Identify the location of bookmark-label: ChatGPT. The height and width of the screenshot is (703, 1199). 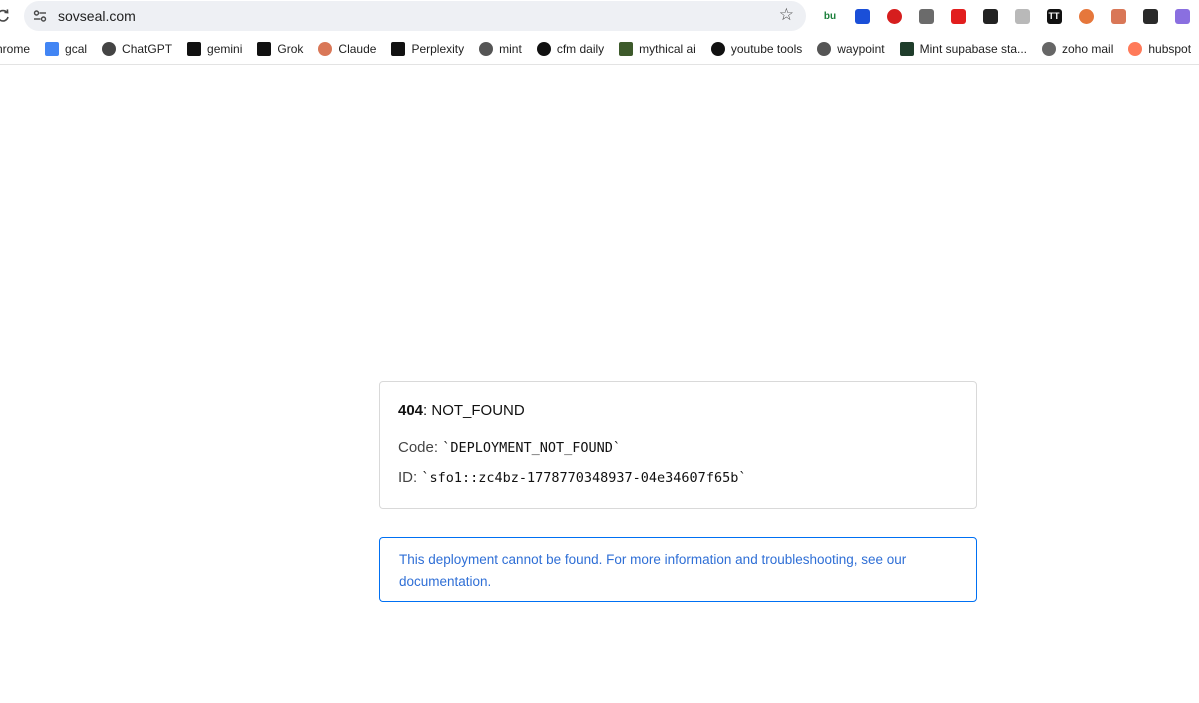
(147, 48).